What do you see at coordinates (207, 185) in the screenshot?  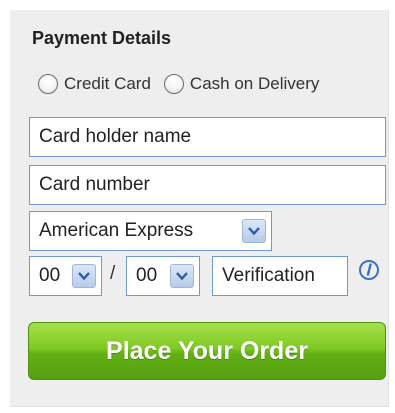 I see `card-number-input: Card number` at bounding box center [207, 185].